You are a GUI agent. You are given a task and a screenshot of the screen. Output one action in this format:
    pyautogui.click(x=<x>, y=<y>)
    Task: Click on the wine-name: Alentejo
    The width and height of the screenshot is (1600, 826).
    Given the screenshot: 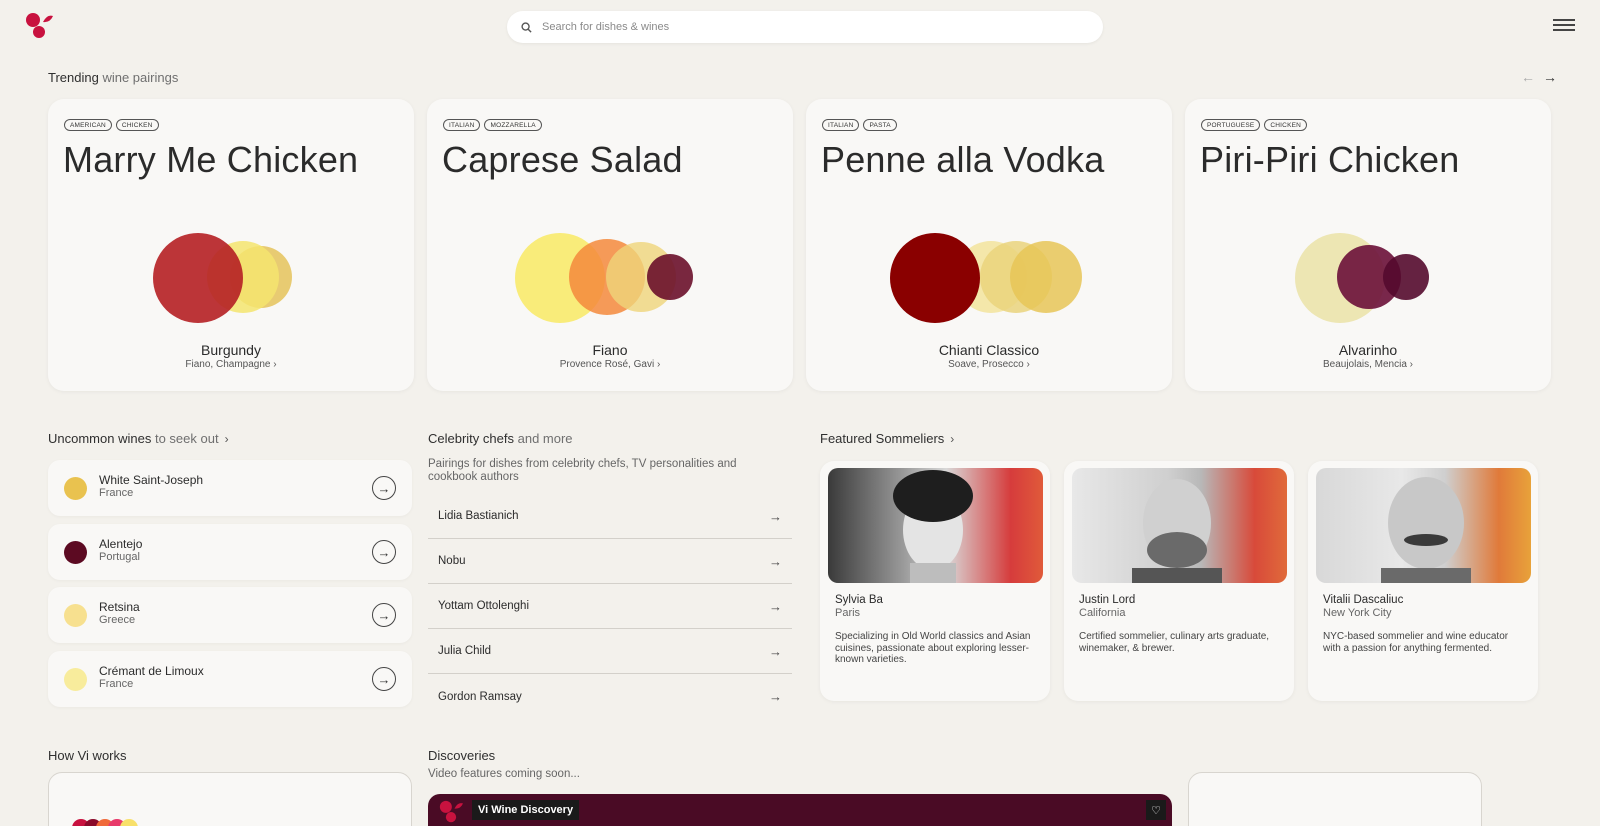 What is the action you would take?
    pyautogui.click(x=121, y=544)
    